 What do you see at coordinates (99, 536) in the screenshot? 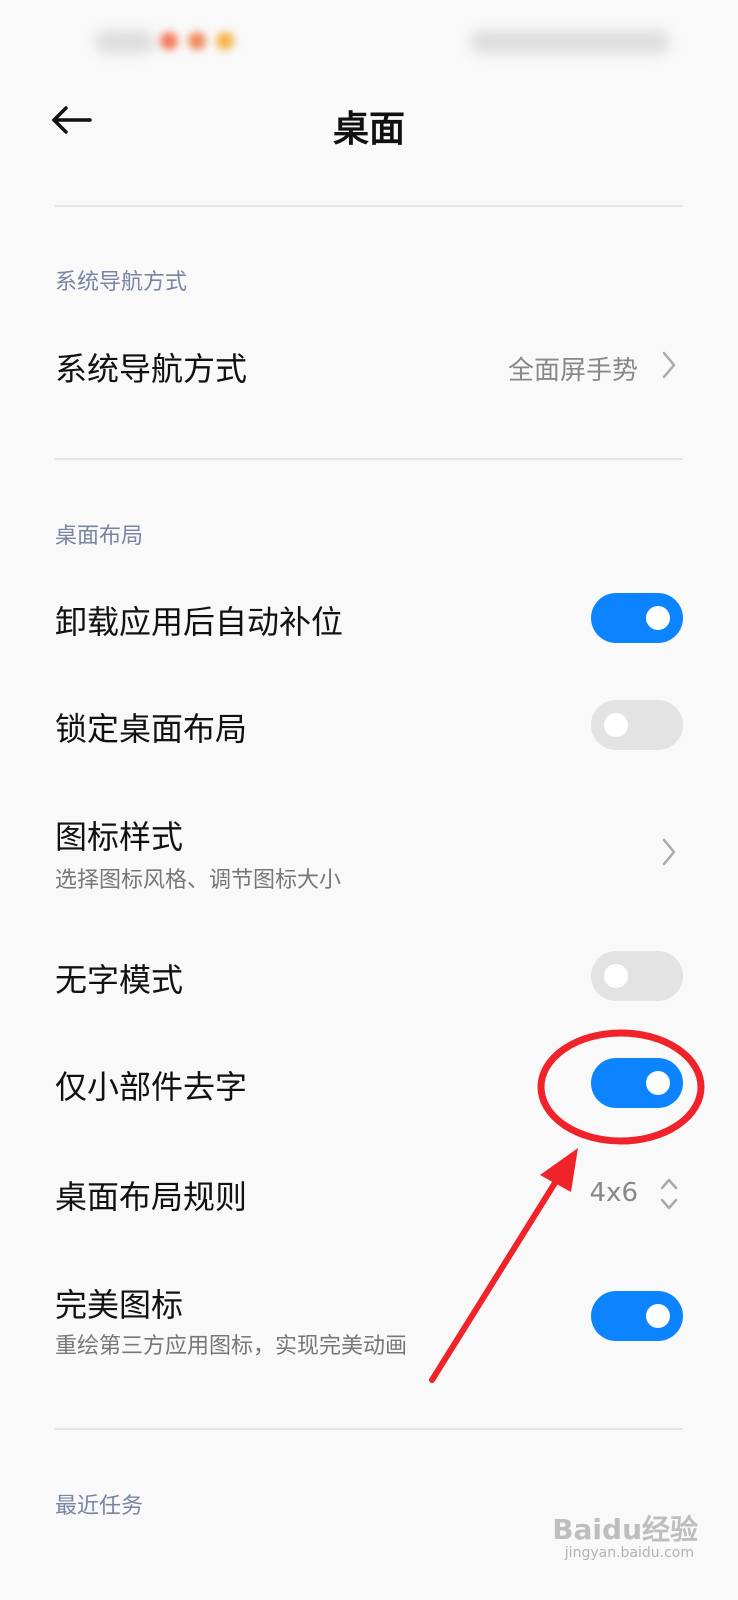
I see `section-label-layout: 桌面布局` at bounding box center [99, 536].